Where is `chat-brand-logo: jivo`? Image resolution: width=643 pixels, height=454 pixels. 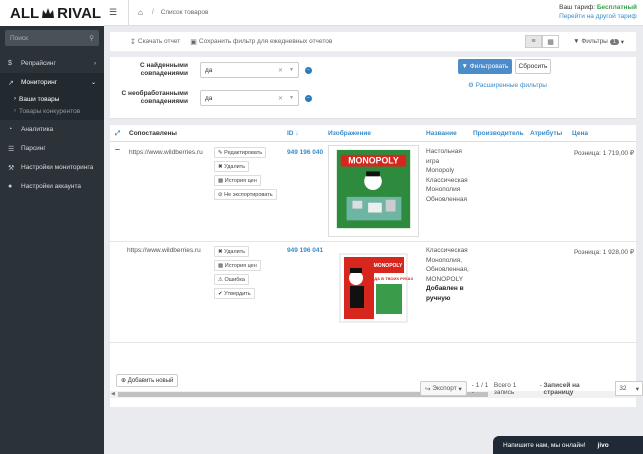
chat-brand-logo: jivo is located at coordinates (603, 445).